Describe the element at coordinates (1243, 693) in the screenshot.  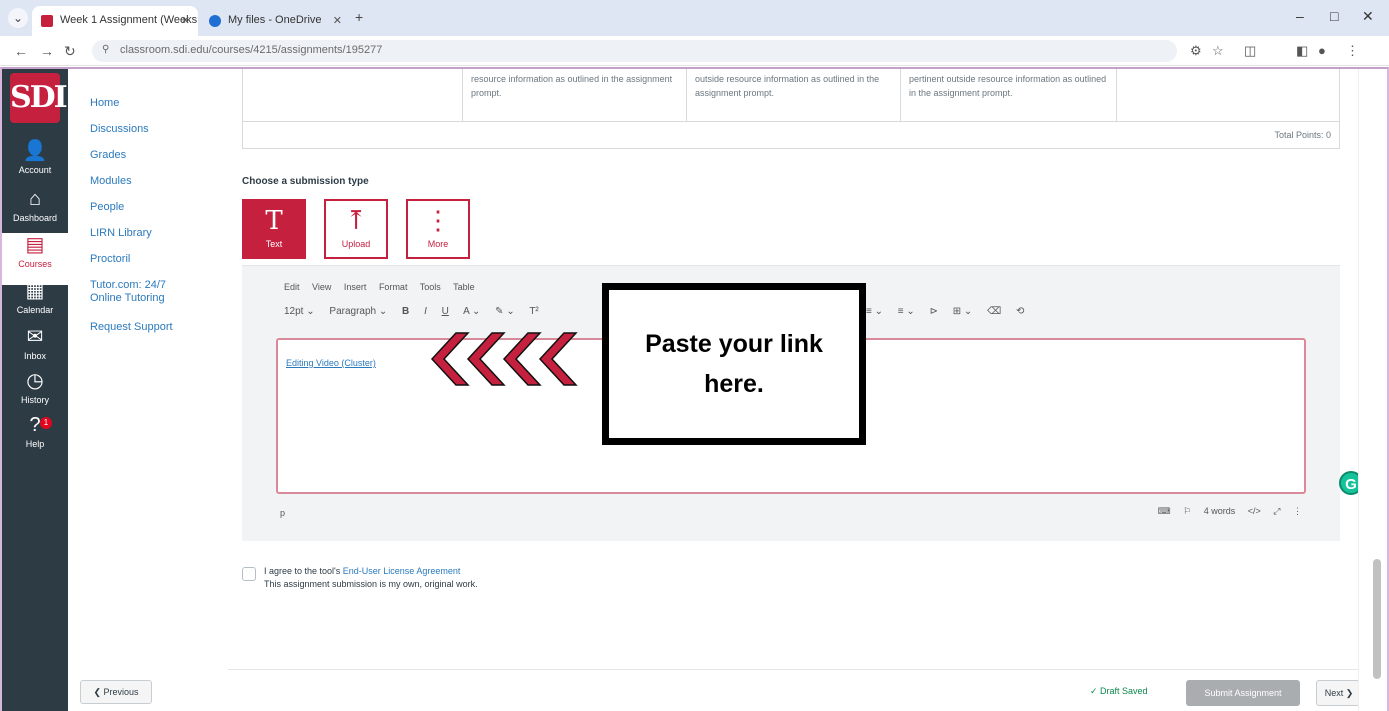
I see `submit-assignment-button: Submit Assignment` at that location.